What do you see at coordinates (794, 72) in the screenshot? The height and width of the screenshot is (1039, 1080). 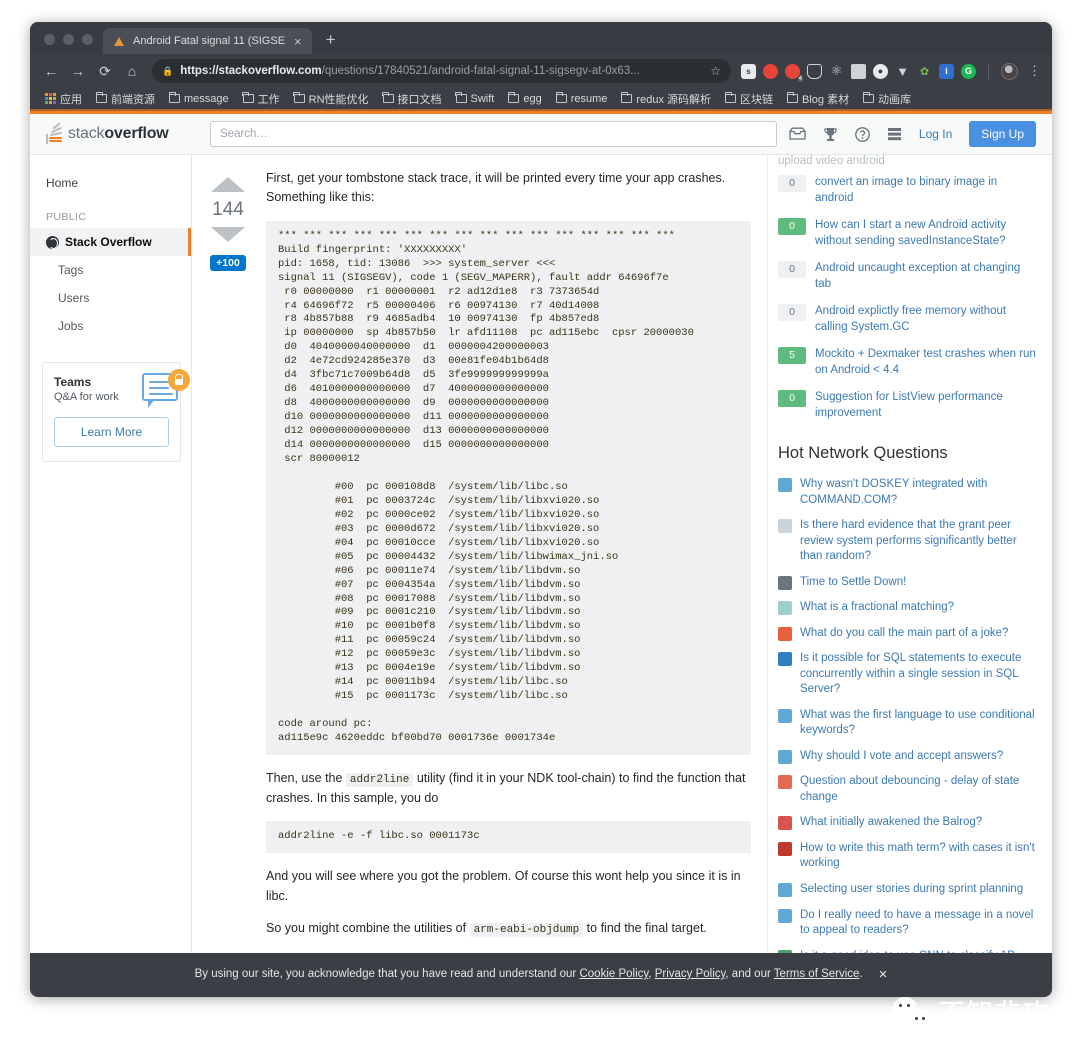 I see `red-badge-icon: 4` at bounding box center [794, 72].